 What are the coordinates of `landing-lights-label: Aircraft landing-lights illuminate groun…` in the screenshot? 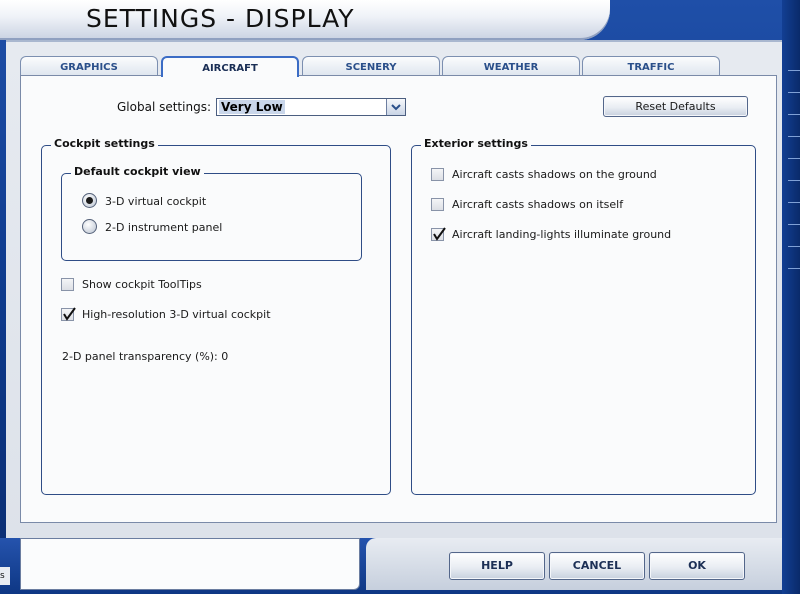 It's located at (562, 234).